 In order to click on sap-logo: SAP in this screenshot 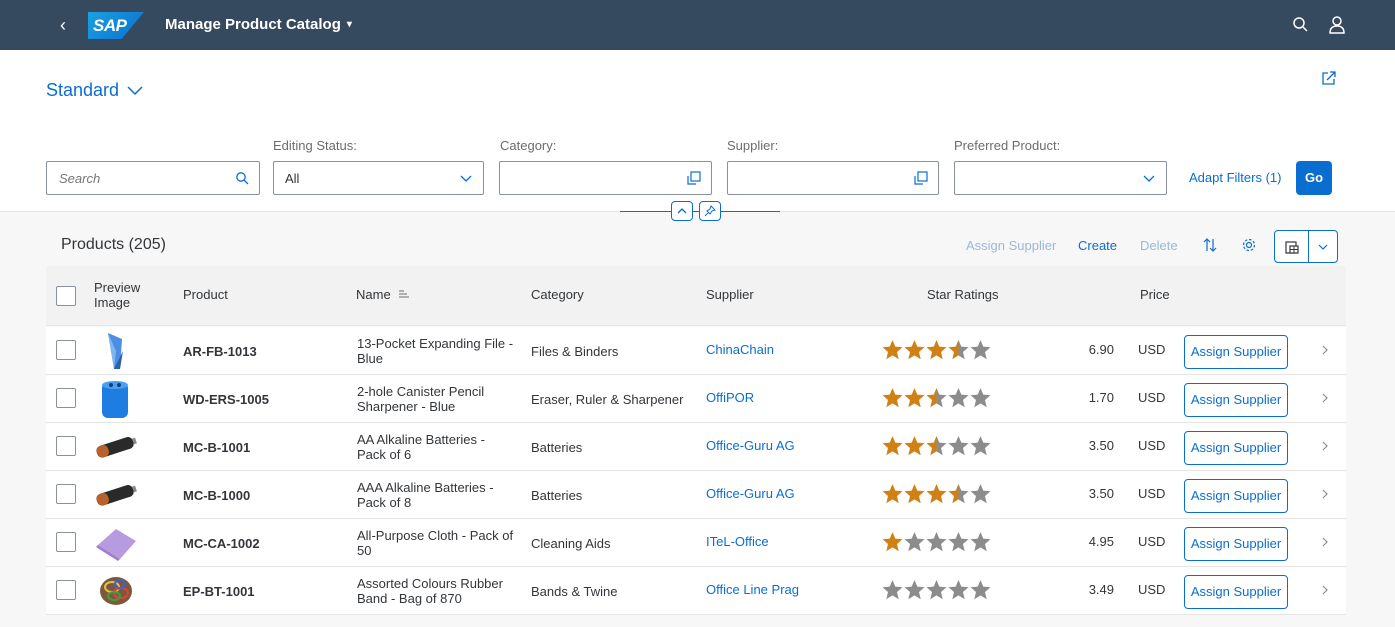, I will do `click(116, 25)`.